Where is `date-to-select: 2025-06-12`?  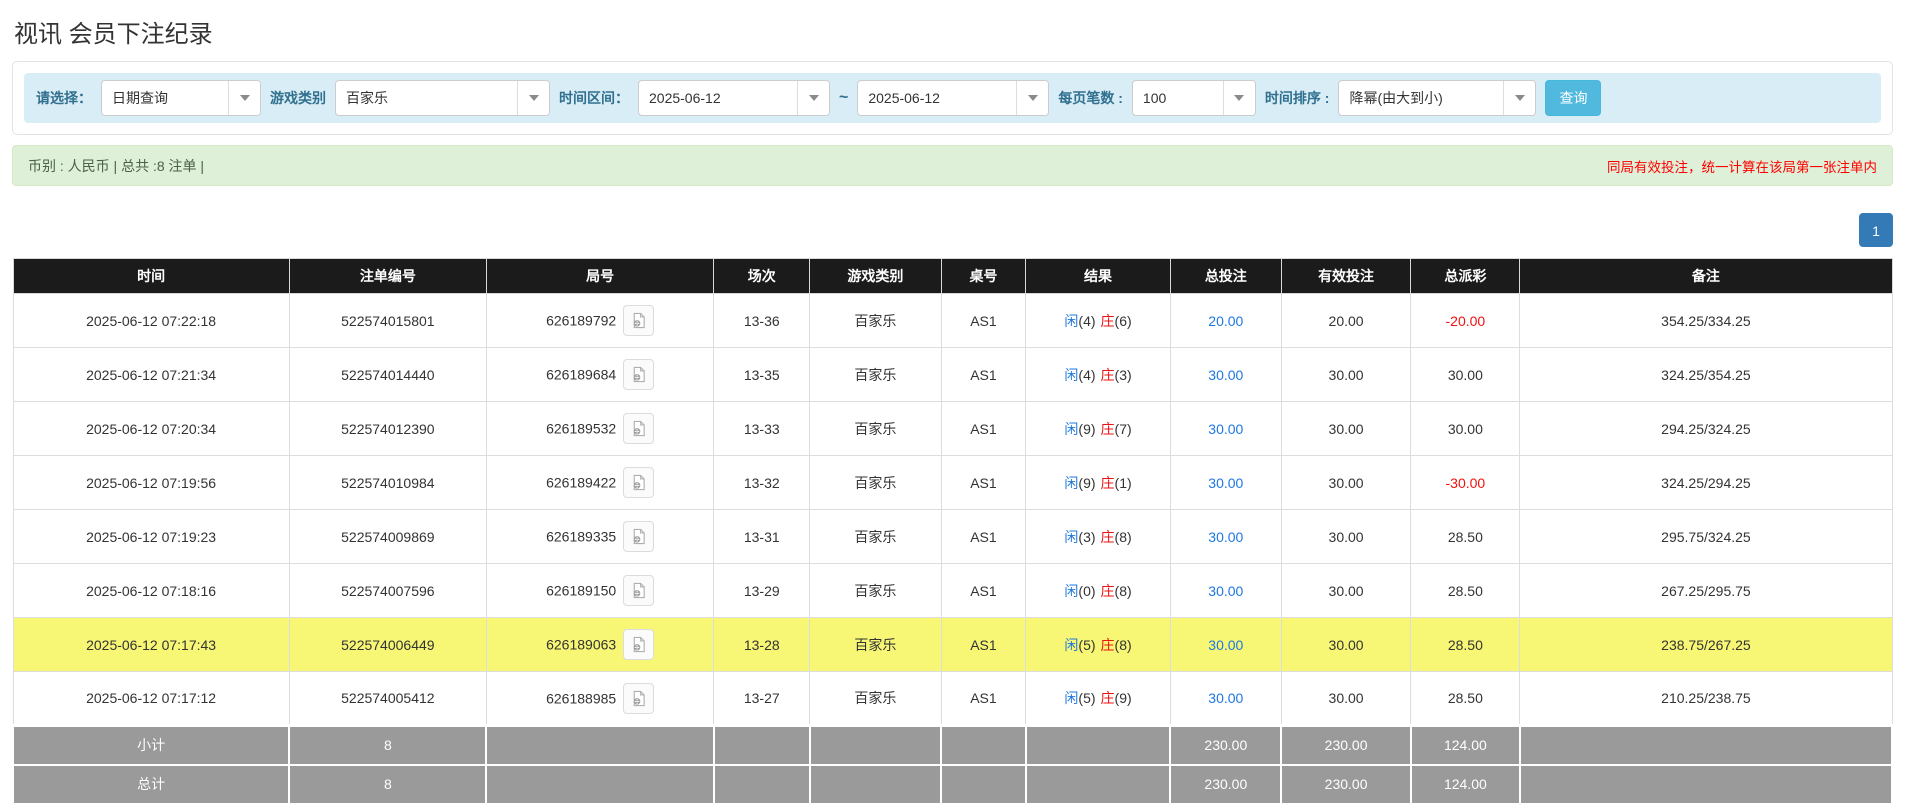
date-to-select: 2025-06-12 is located at coordinates (953, 98).